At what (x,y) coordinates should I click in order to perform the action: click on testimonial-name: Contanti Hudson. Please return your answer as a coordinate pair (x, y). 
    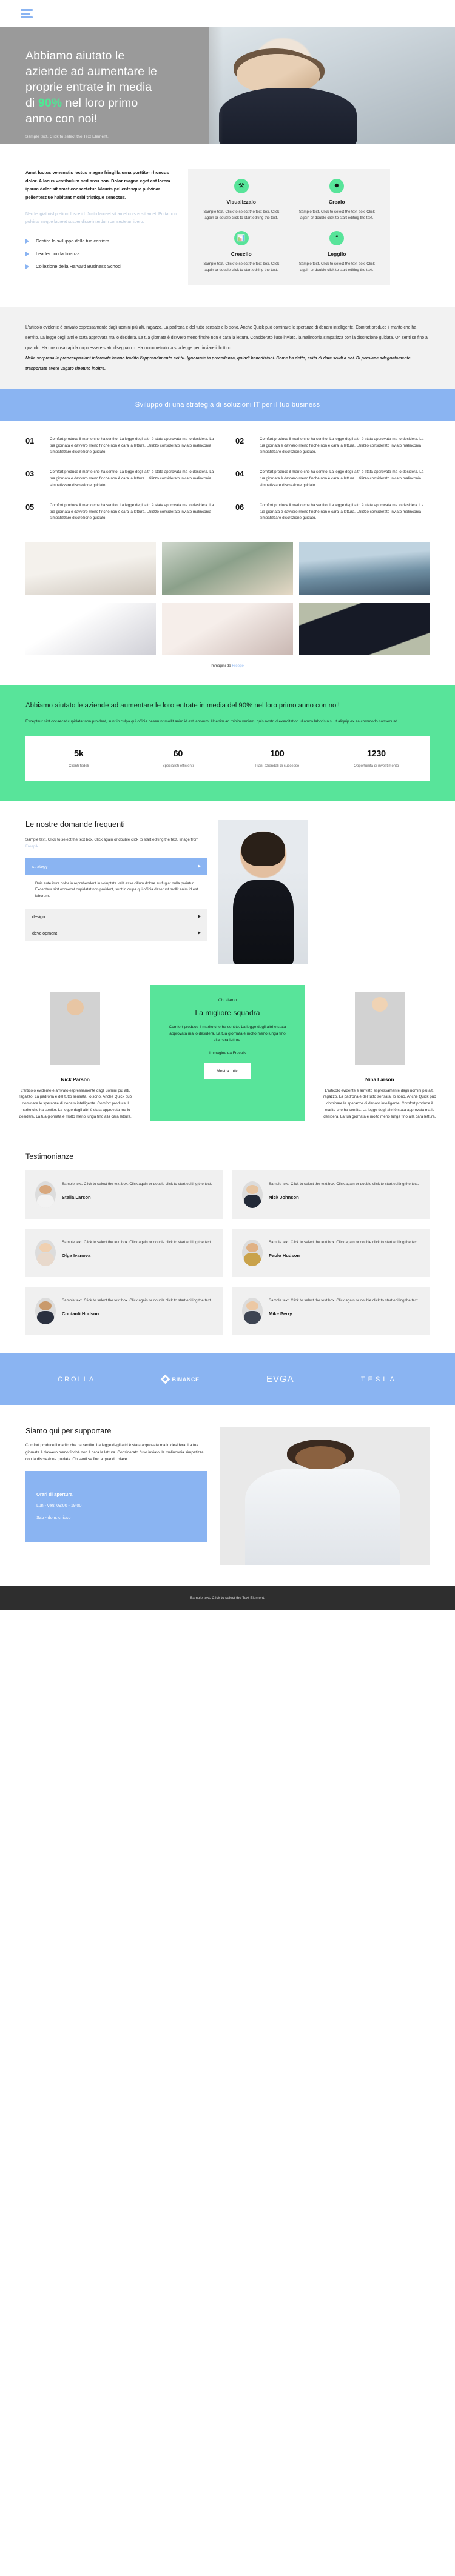
    Looking at the image, I should click on (80, 1313).